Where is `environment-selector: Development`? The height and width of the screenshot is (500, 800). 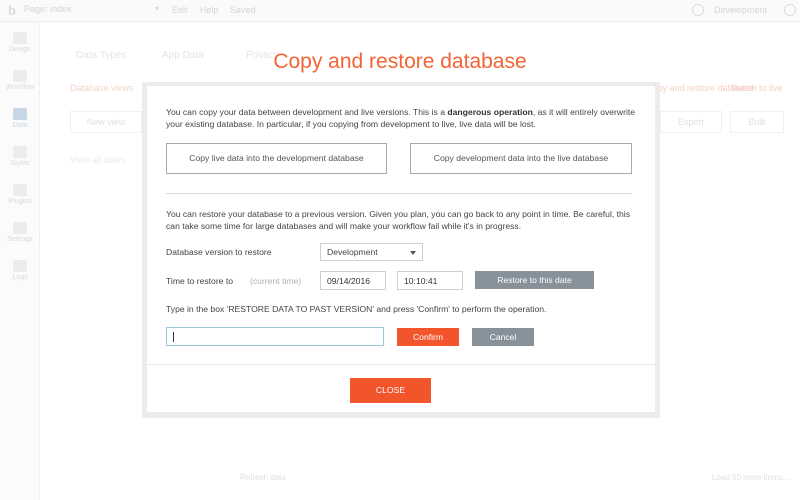
environment-selector: Development is located at coordinates (740, 10).